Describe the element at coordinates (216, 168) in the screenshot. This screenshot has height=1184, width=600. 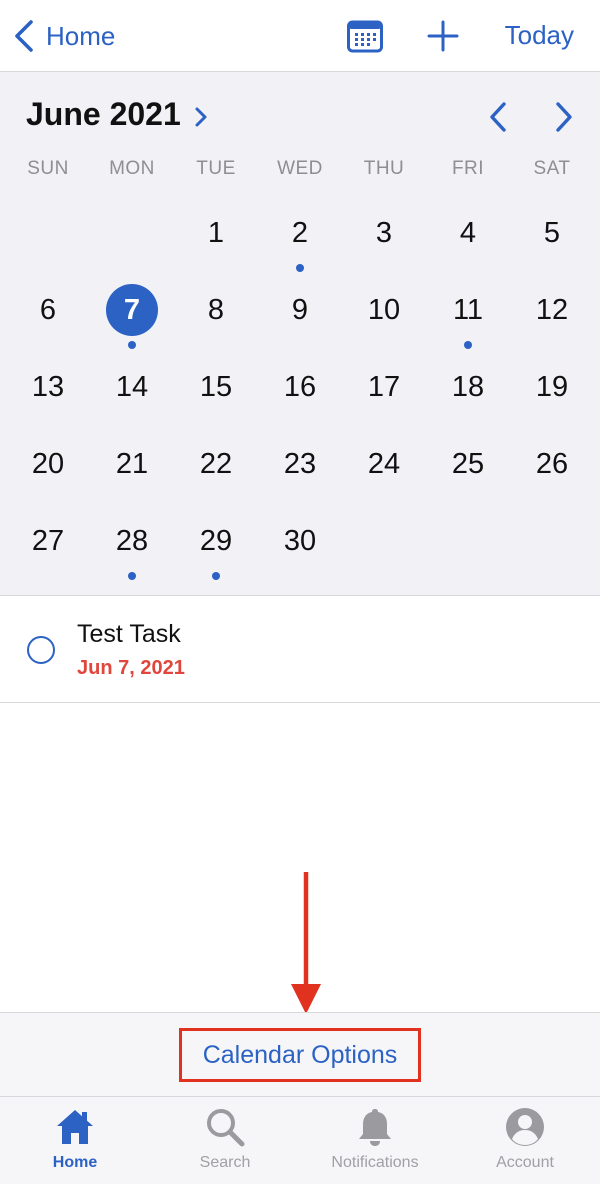
I see `weekday-label: TUE` at that location.